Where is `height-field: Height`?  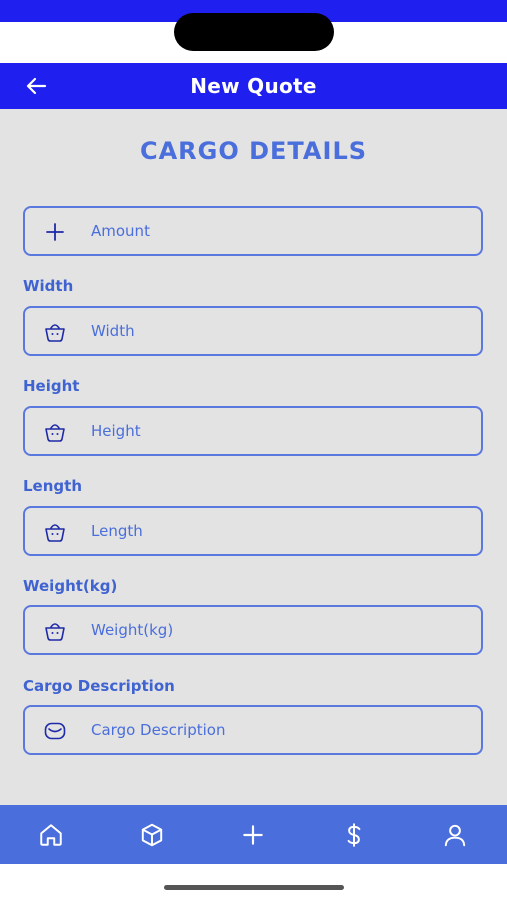 height-field: Height is located at coordinates (253, 431).